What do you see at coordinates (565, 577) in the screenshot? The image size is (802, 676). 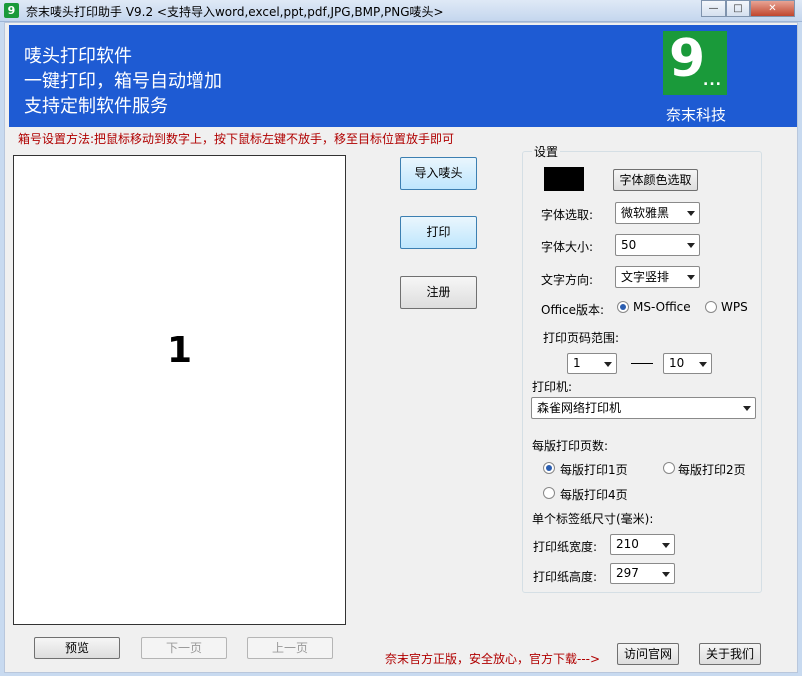 I see `height-label: 打印纸高度:` at bounding box center [565, 577].